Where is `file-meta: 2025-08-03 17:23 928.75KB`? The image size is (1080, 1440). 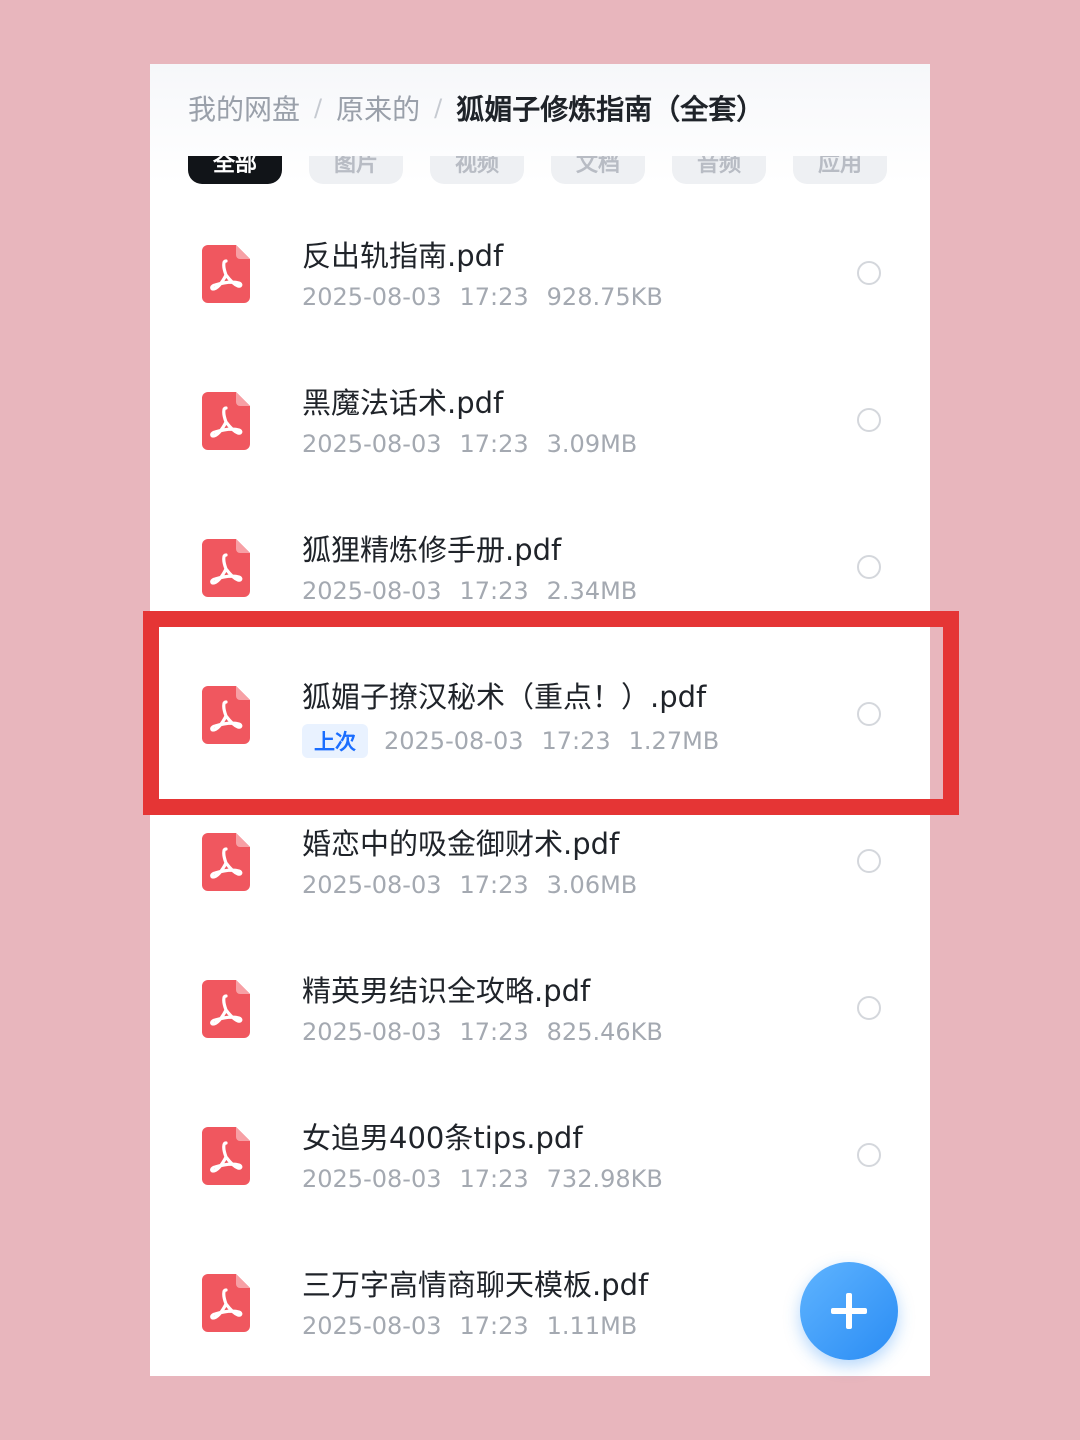
file-meta: 2025-08-03 17:23 928.75KB is located at coordinates (491, 297).